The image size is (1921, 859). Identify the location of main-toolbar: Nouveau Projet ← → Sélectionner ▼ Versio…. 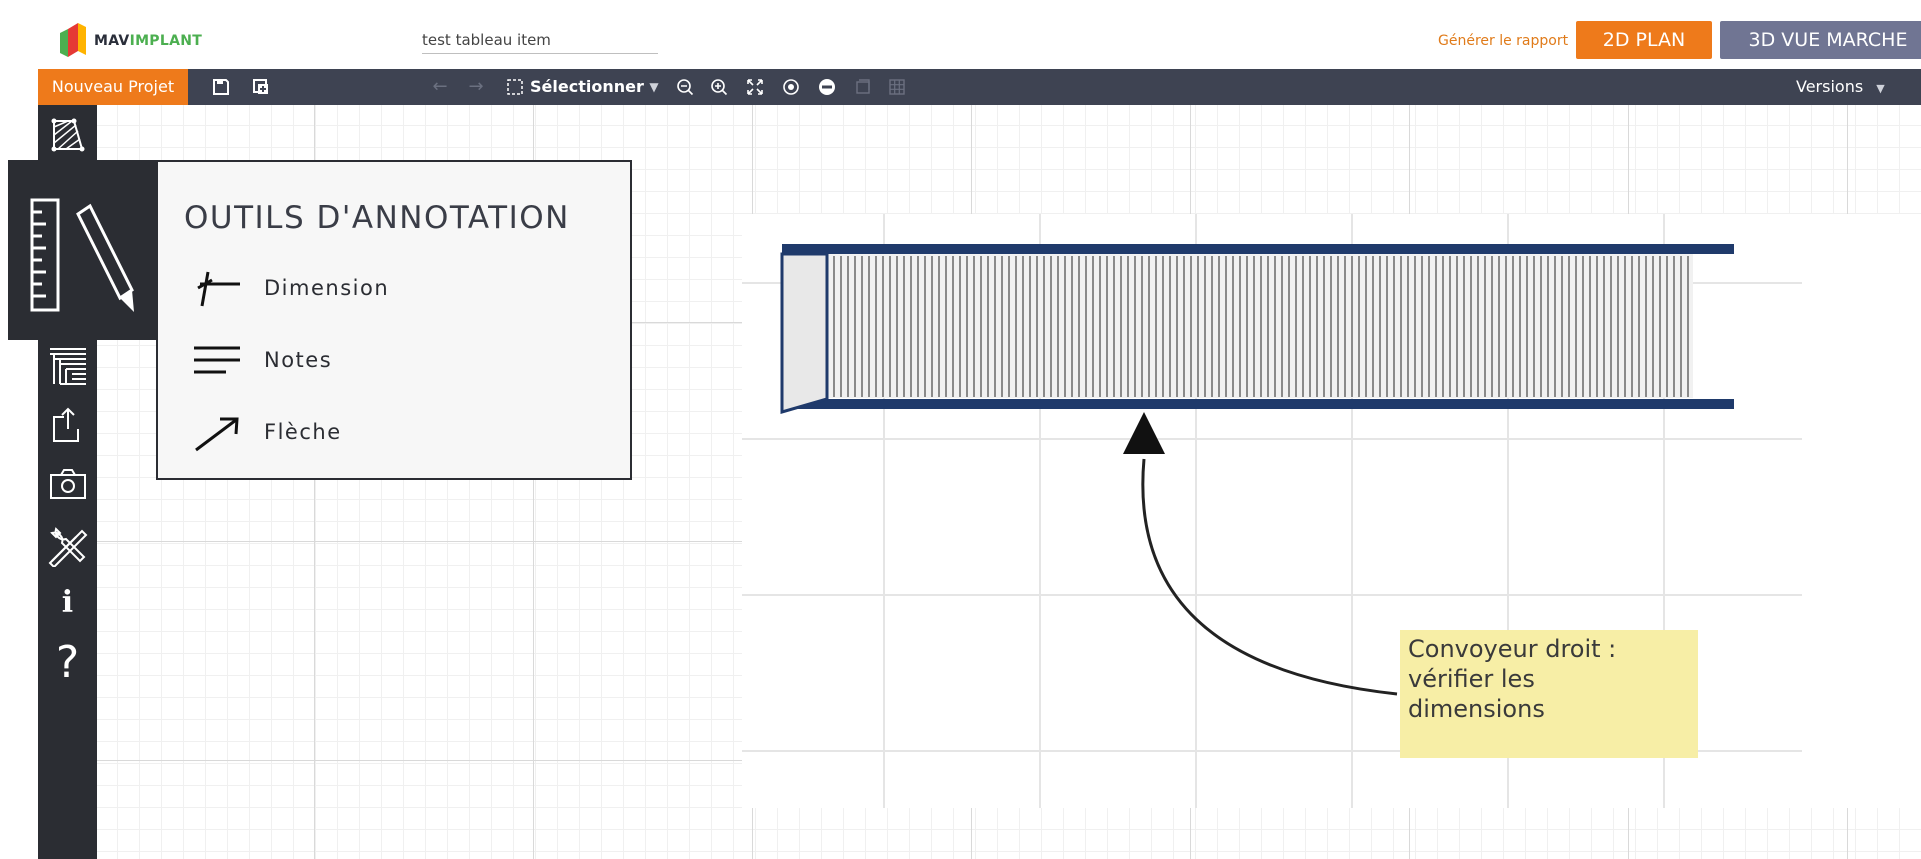
(979, 87).